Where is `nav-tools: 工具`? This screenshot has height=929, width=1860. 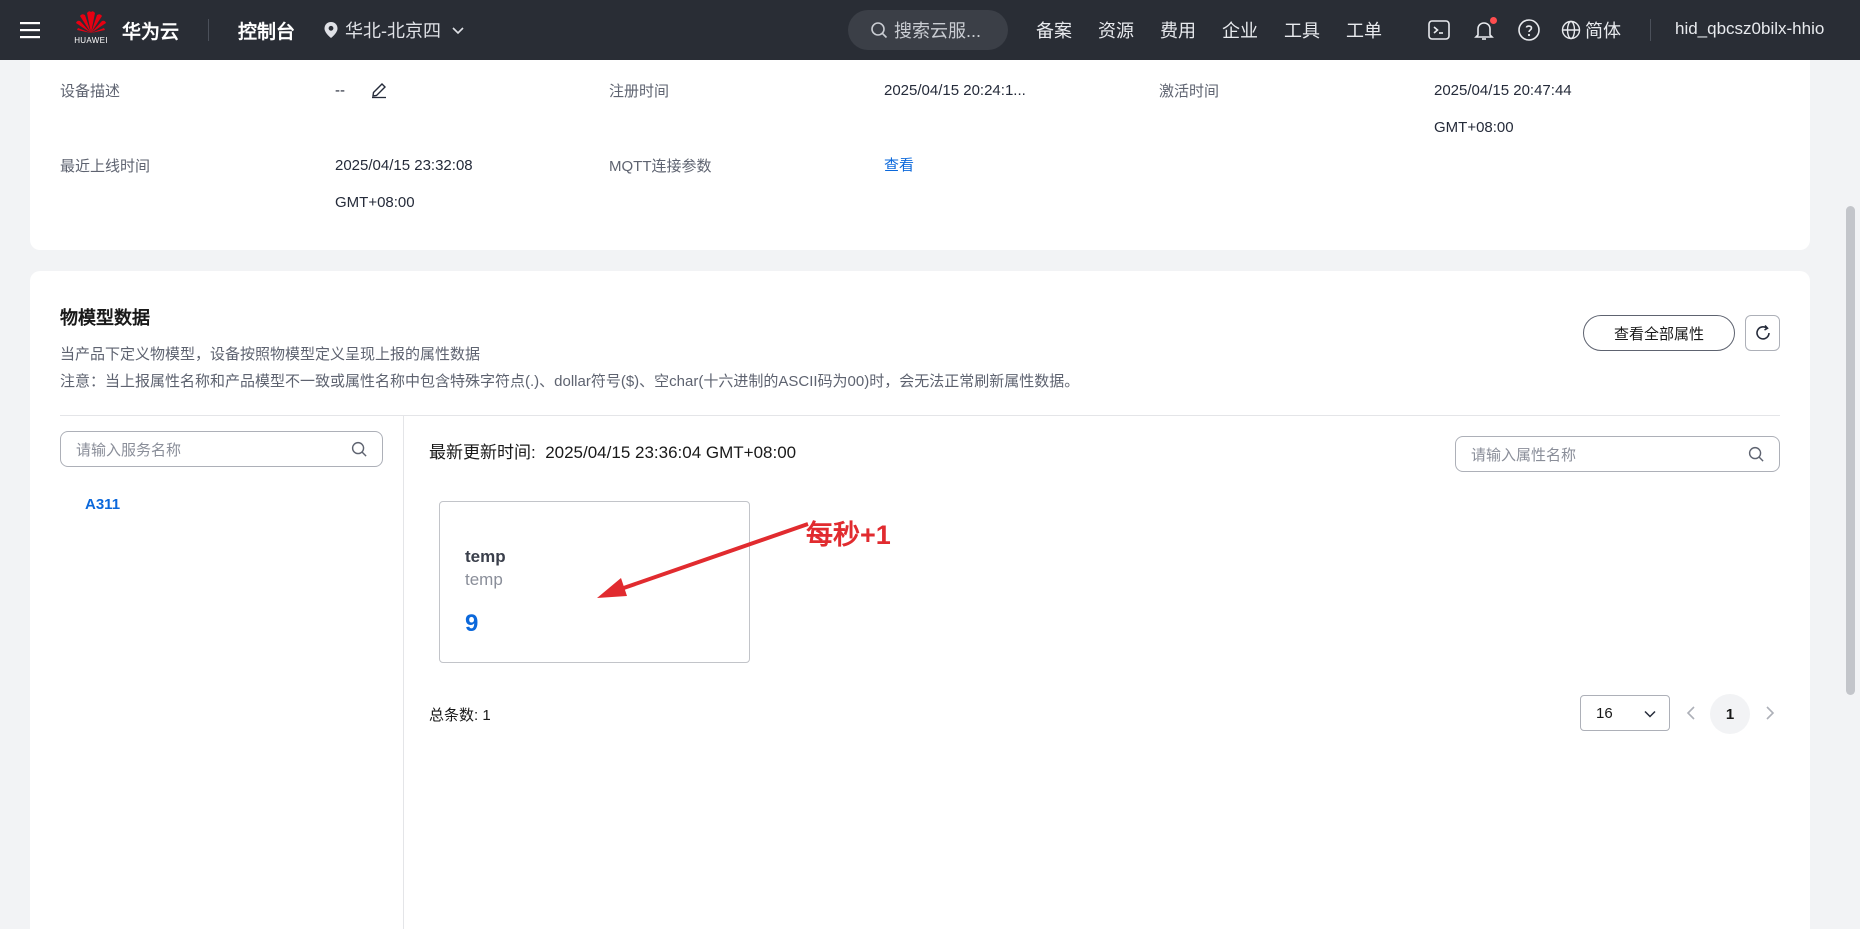
nav-tools: 工具 is located at coordinates (1302, 30).